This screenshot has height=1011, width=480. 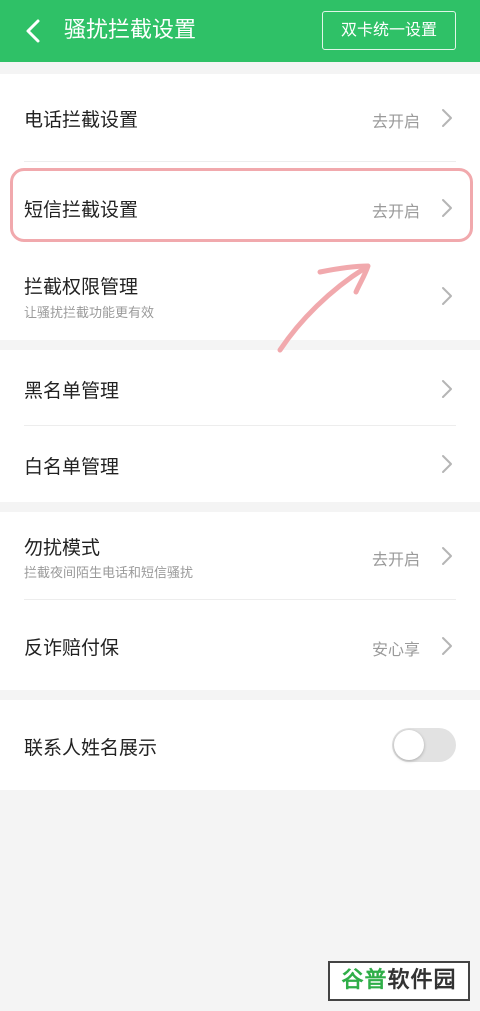 I want to click on contact-name-title: 联系人姓名展示, so click(x=91, y=748).